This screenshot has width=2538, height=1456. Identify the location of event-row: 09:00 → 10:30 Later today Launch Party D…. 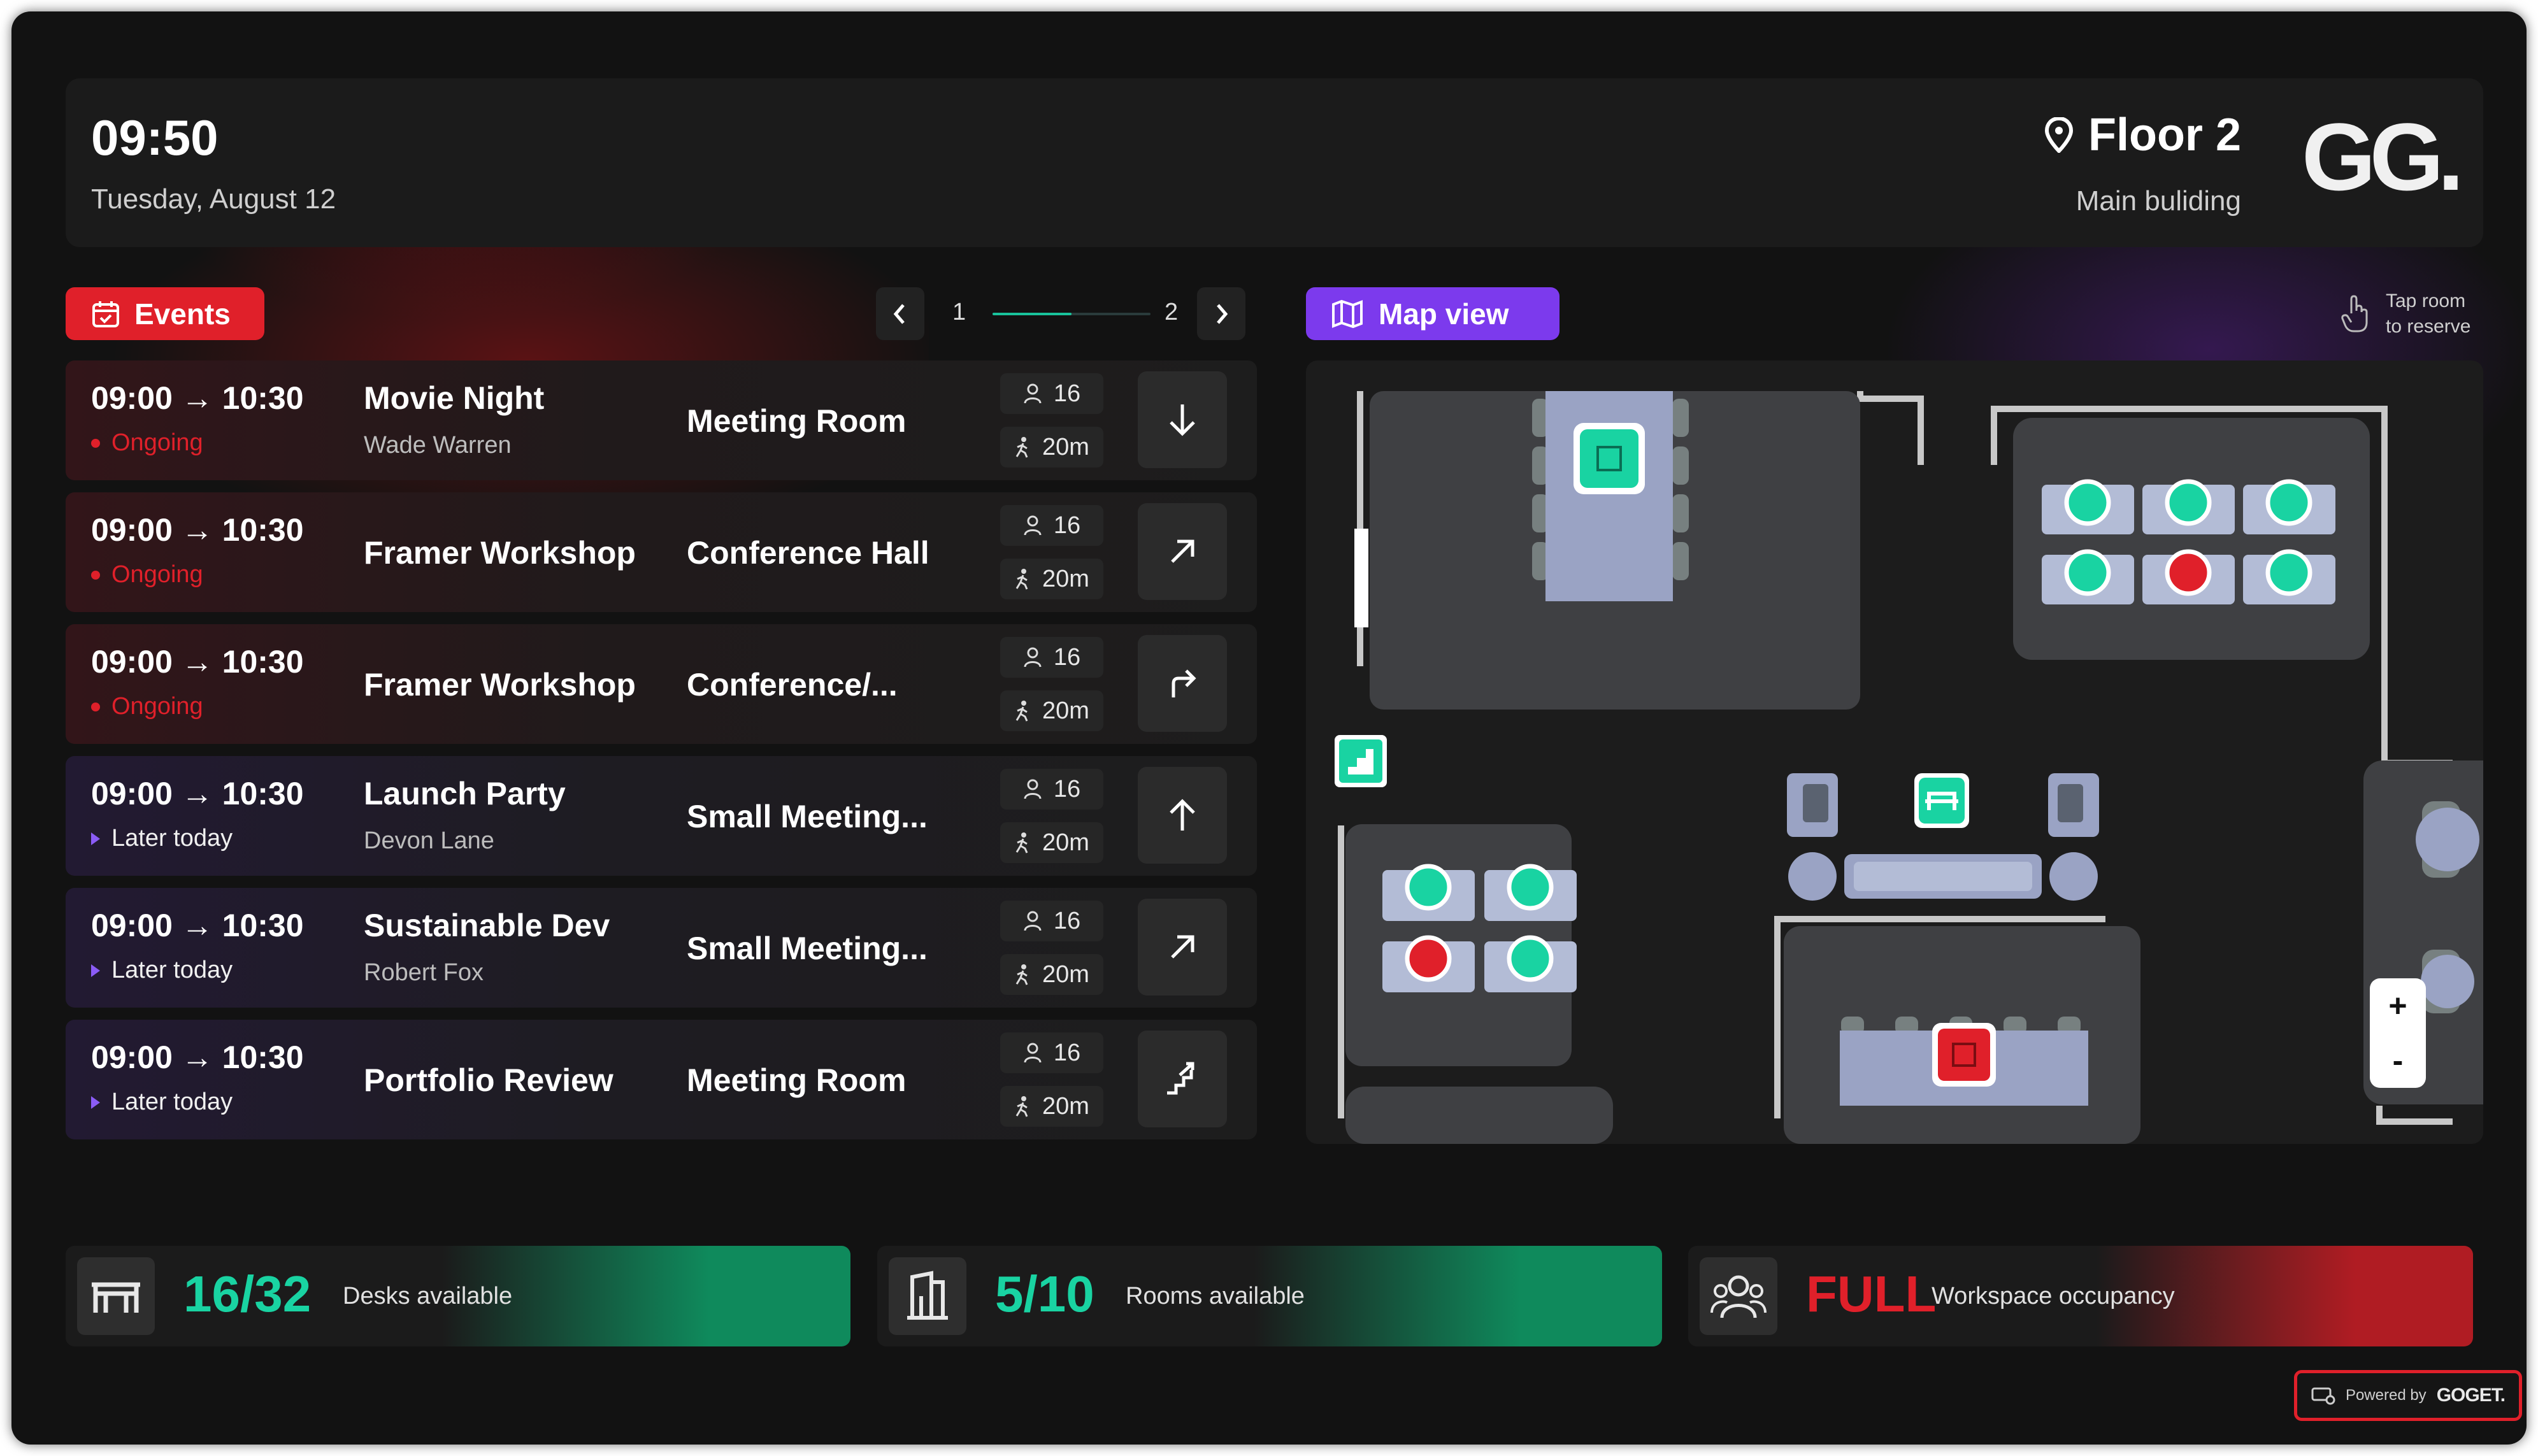
(661, 816).